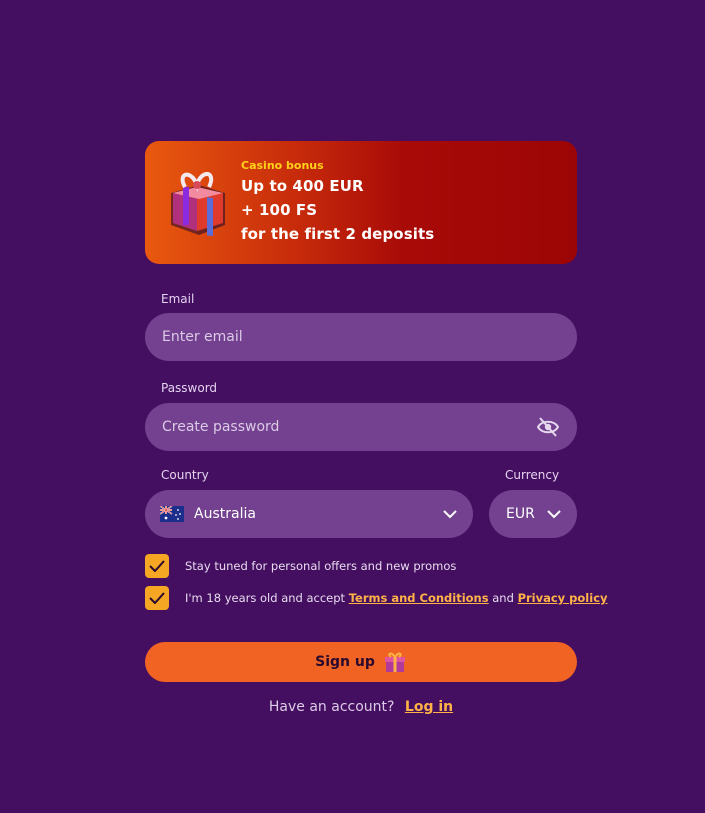 This screenshot has height=813, width=705. I want to click on email-label: Email, so click(178, 299).